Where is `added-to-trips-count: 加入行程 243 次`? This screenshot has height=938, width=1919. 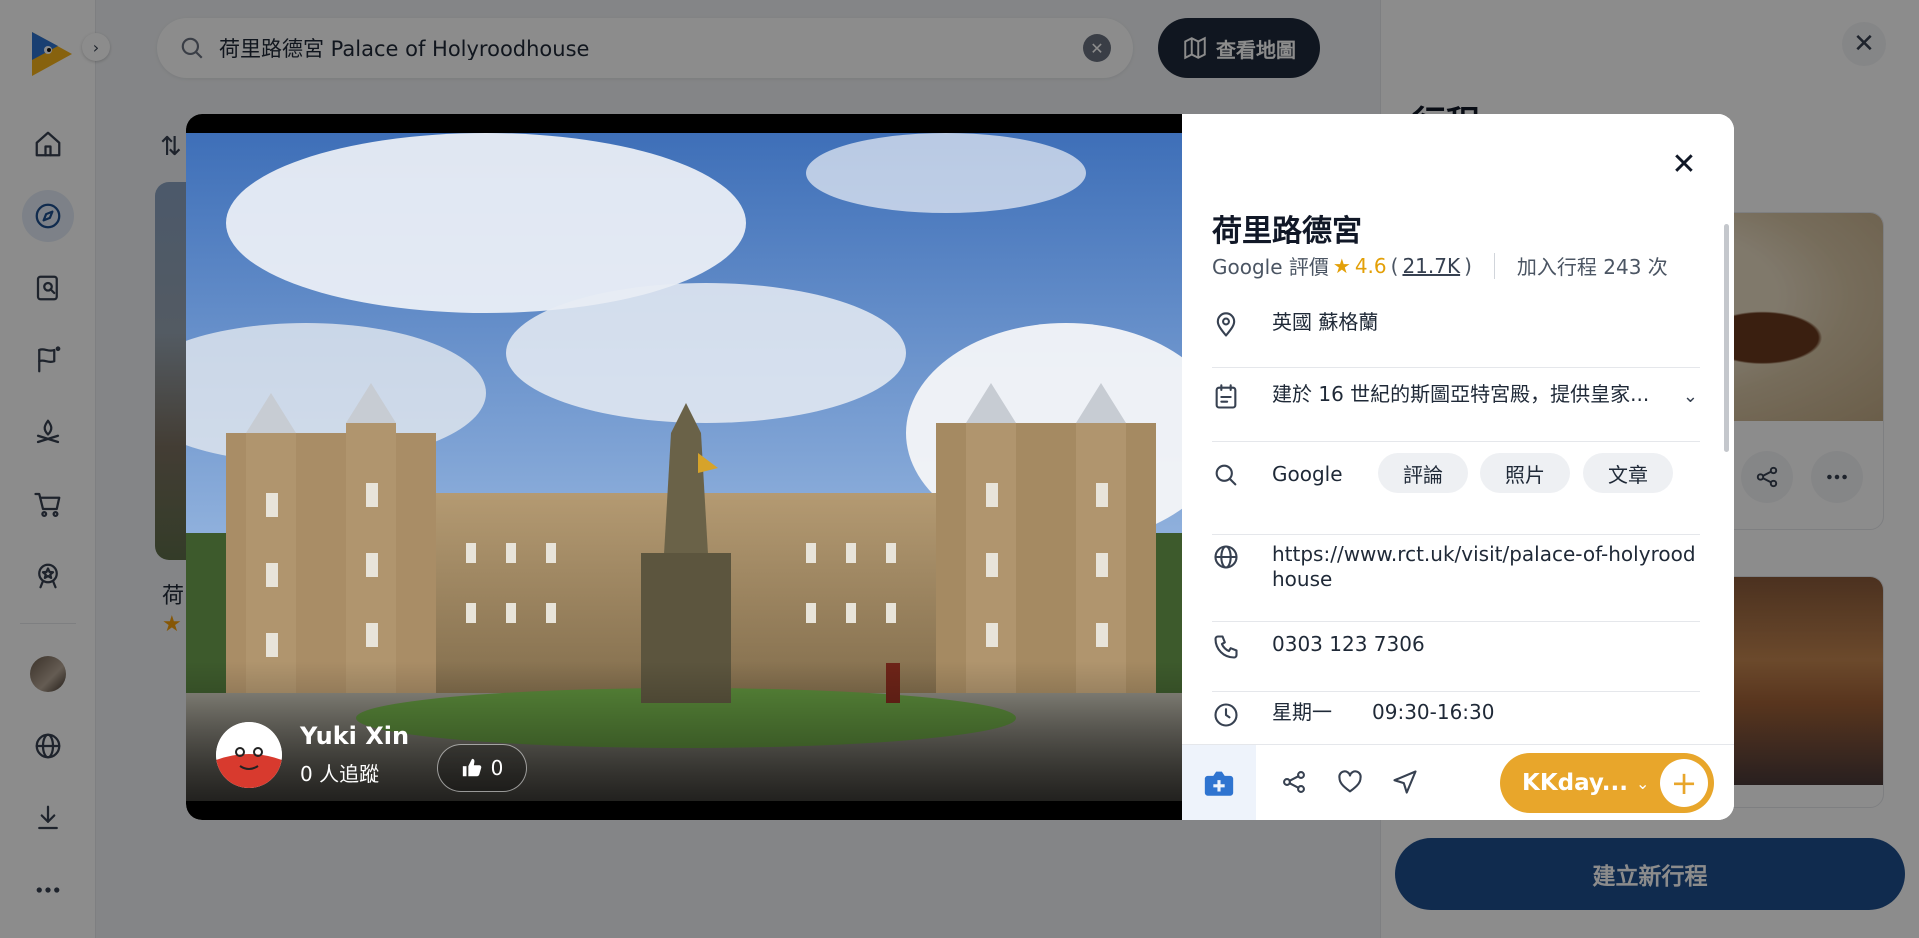
added-to-trips-count: 加入行程 243 次 is located at coordinates (1592, 267).